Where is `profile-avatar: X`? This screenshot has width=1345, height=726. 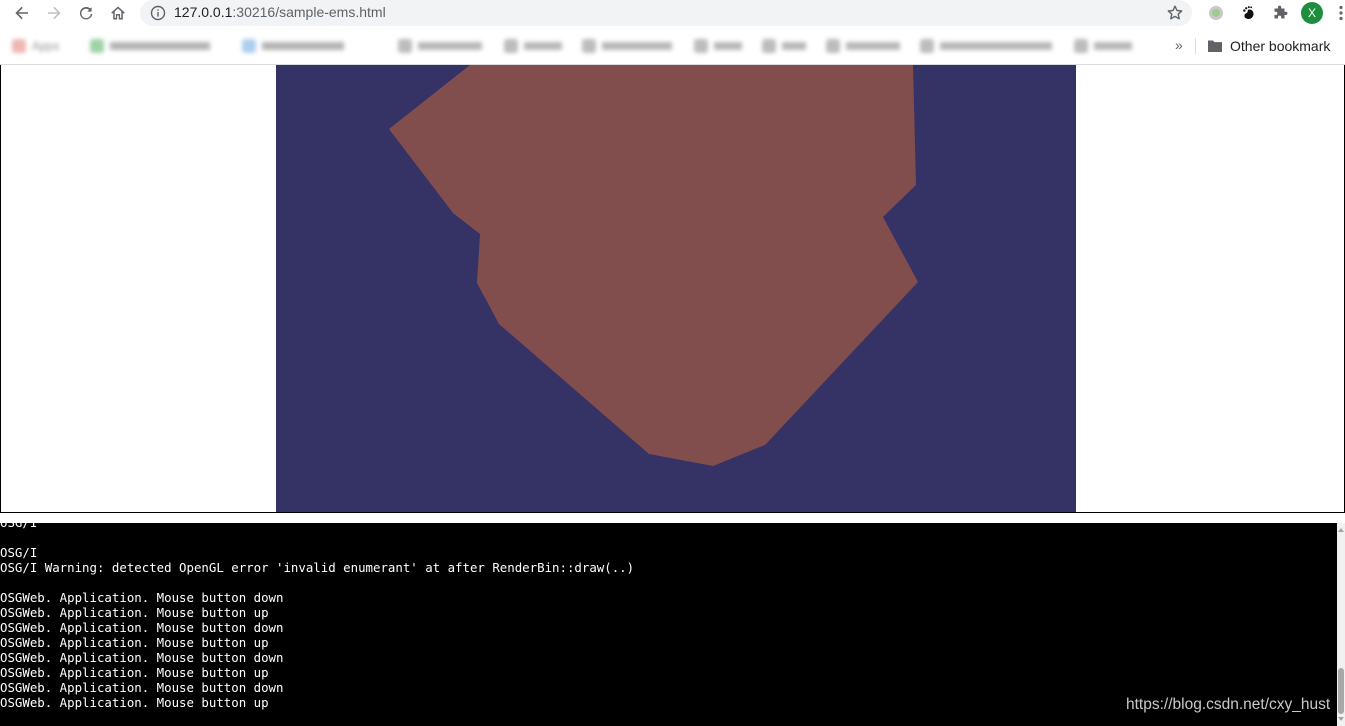
profile-avatar: X is located at coordinates (1312, 13).